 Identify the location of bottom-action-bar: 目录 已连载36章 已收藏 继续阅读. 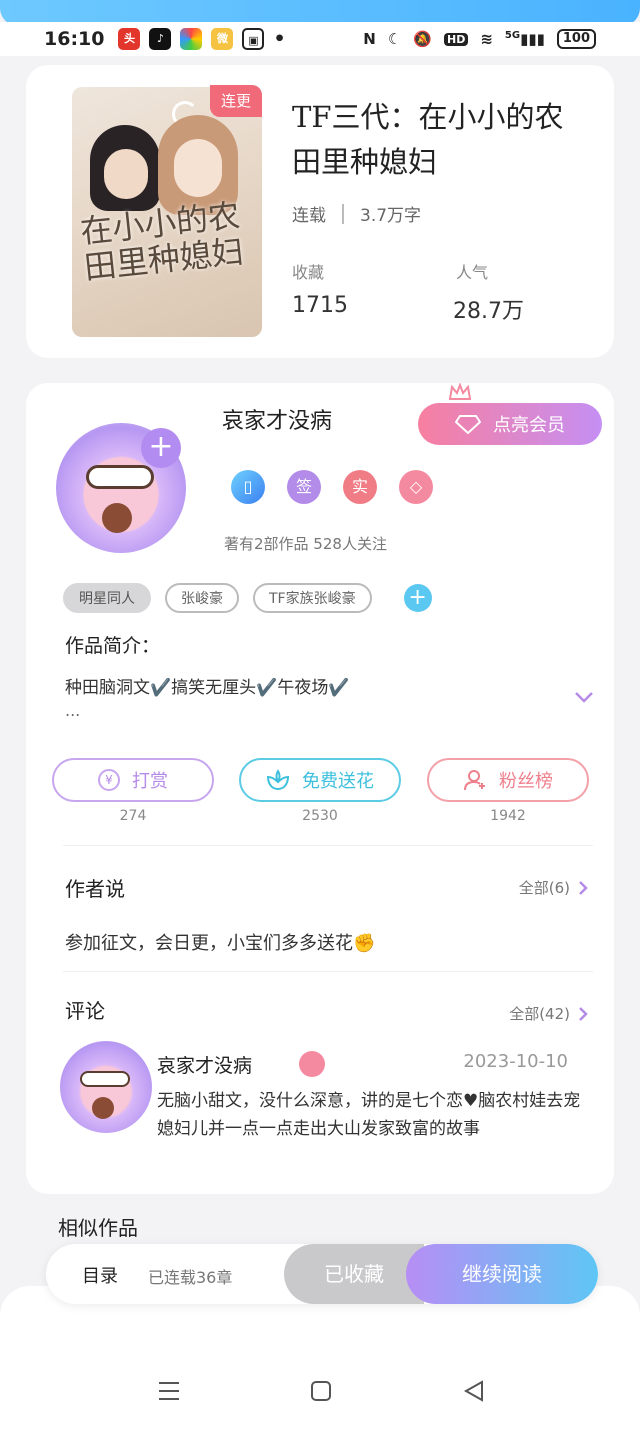
(322, 1274).